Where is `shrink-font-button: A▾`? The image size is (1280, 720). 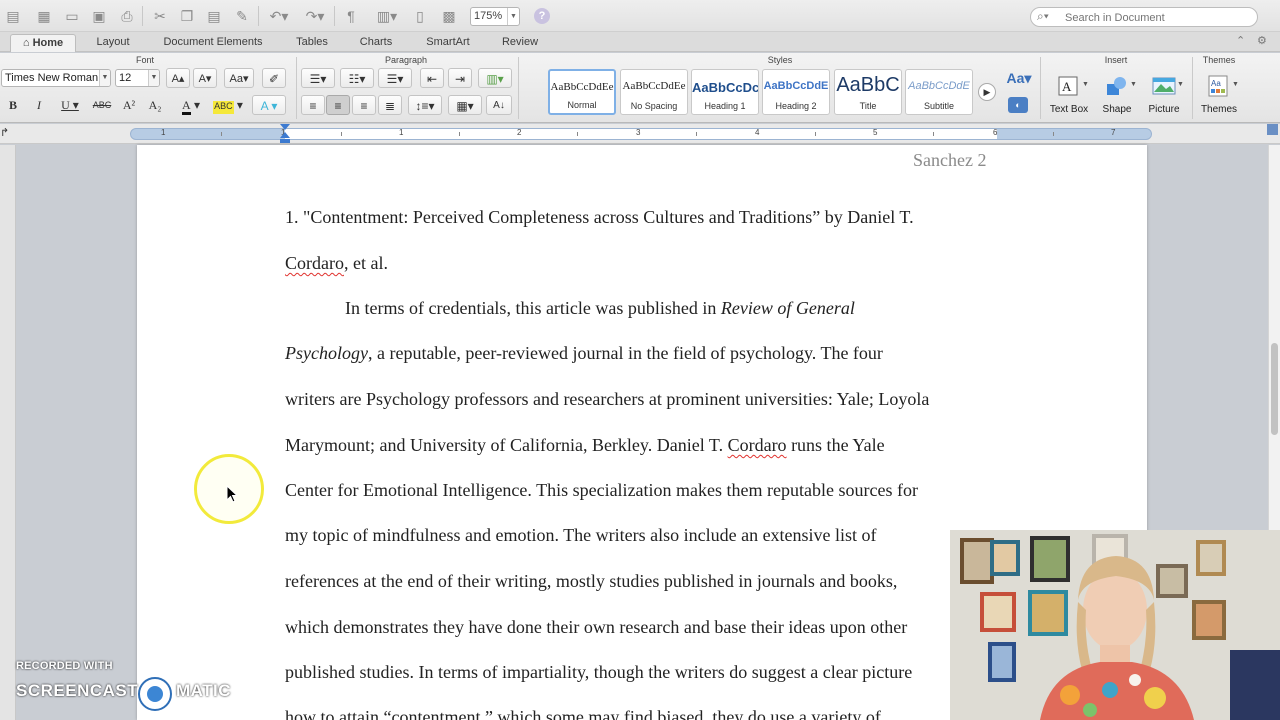
shrink-font-button: A▾ is located at coordinates (205, 78).